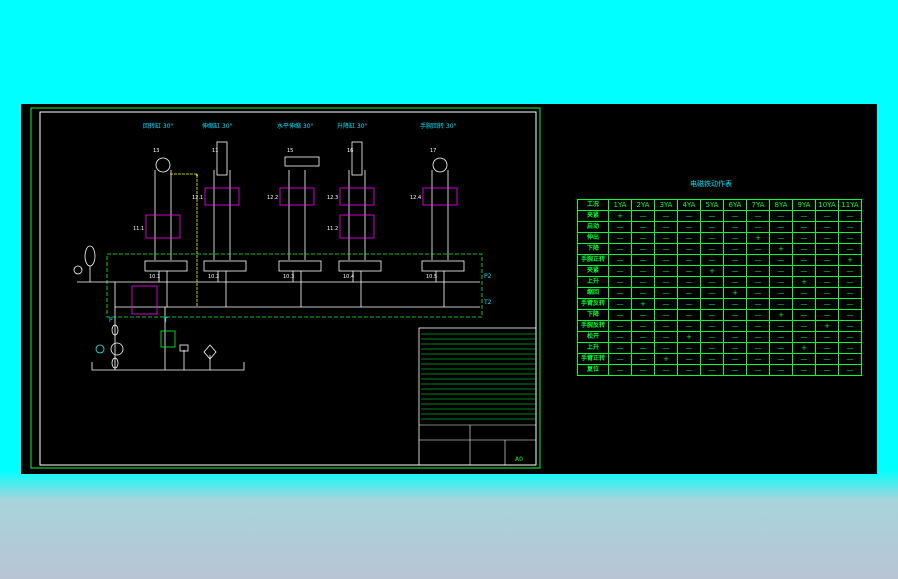 The height and width of the screenshot is (579, 898). I want to click on row-label: 下降, so click(593, 249).